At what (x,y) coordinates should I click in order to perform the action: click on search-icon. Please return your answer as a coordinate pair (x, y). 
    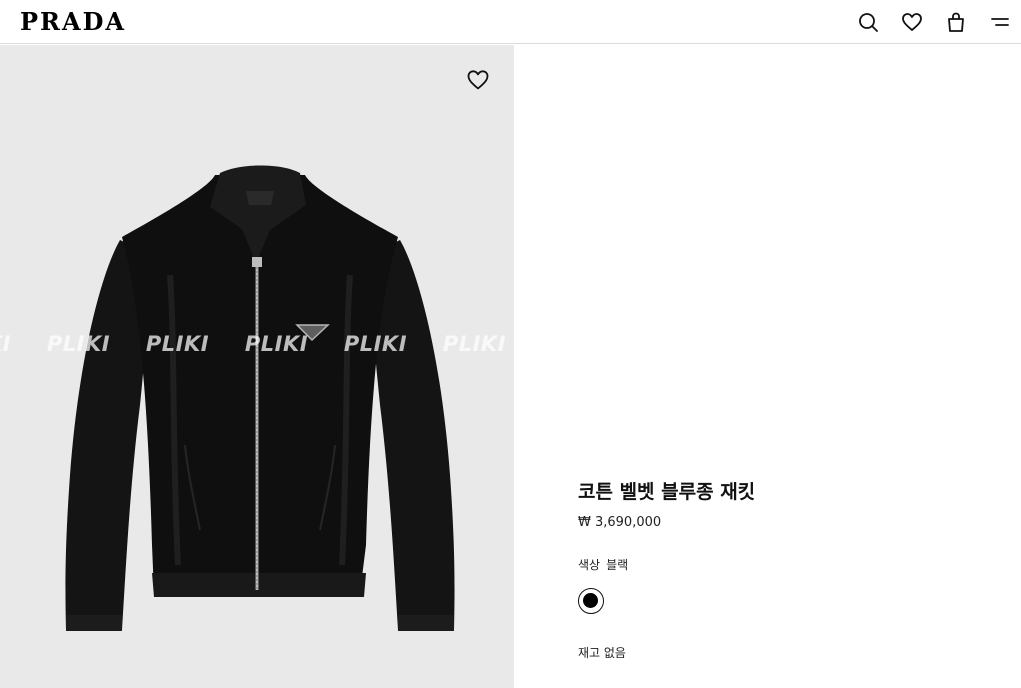
    Looking at the image, I should click on (868, 22).